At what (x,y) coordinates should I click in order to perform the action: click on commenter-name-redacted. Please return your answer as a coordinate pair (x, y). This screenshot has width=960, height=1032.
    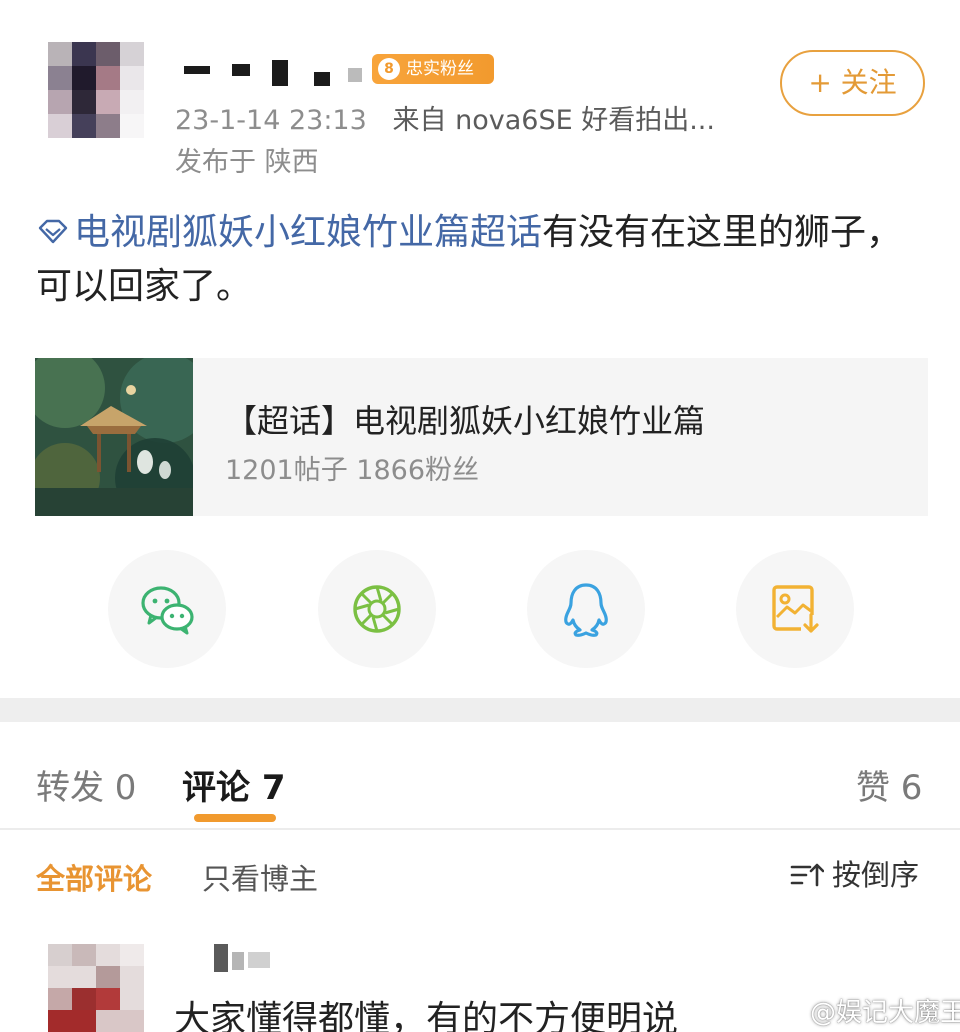
    Looking at the image, I should click on (245, 957).